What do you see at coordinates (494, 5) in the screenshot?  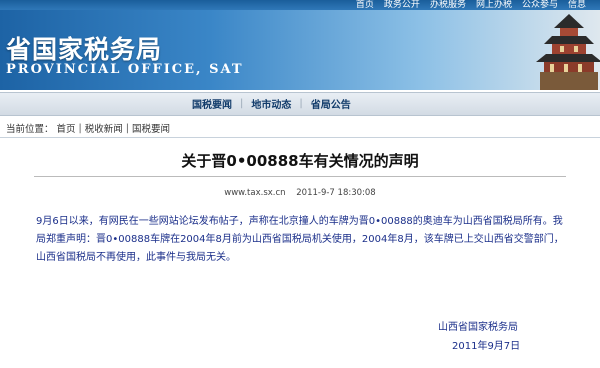 I see `top-link: 网上办税` at bounding box center [494, 5].